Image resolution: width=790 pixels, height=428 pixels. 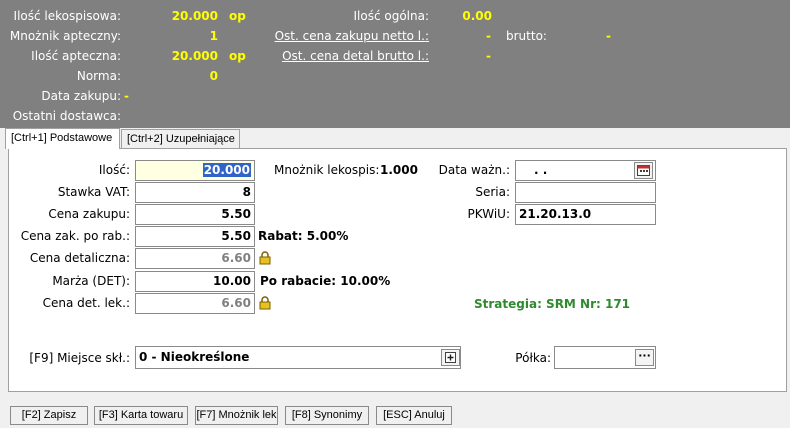 What do you see at coordinates (86, 303) in the screenshot?
I see `cena-det-lek-label: Cena det. lek.:` at bounding box center [86, 303].